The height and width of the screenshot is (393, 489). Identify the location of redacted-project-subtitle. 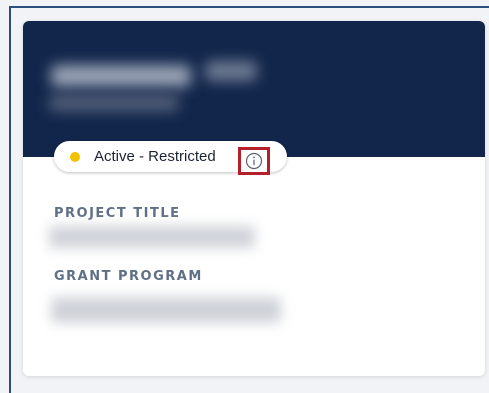
(114, 103).